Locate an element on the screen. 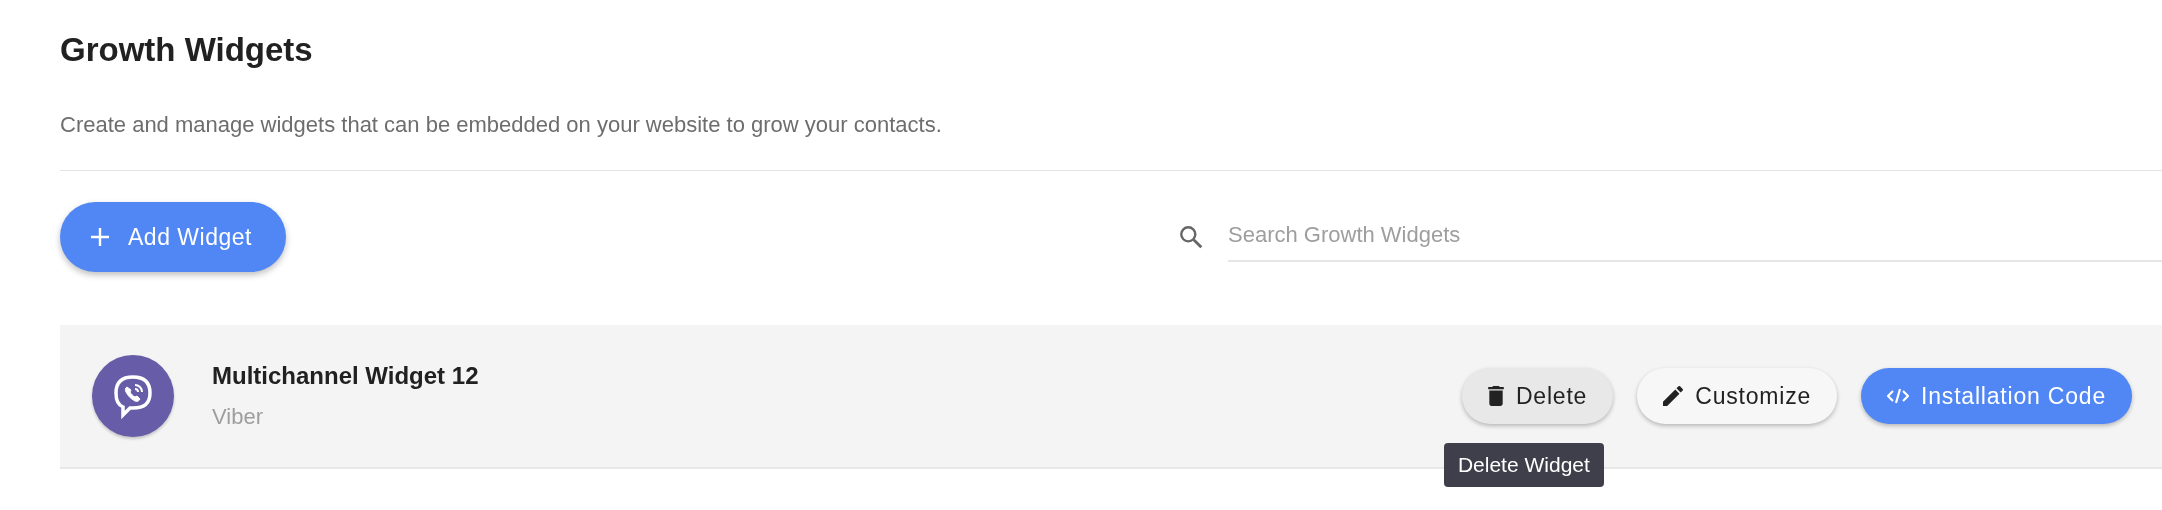 Image resolution: width=2162 pixels, height=510 pixels. trash-icon is located at coordinates (1495, 396).